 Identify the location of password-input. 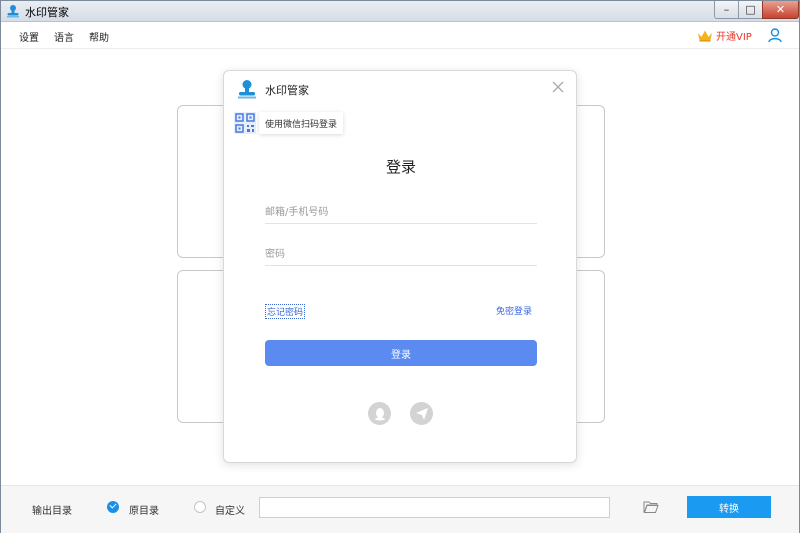
(401, 255).